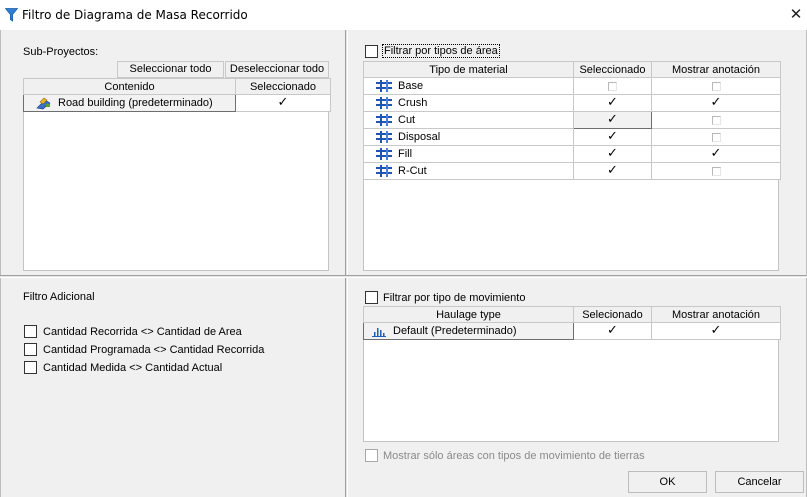 The width and height of the screenshot is (807, 497). What do you see at coordinates (612, 314) in the screenshot?
I see `column-header-selected: Selecionado` at bounding box center [612, 314].